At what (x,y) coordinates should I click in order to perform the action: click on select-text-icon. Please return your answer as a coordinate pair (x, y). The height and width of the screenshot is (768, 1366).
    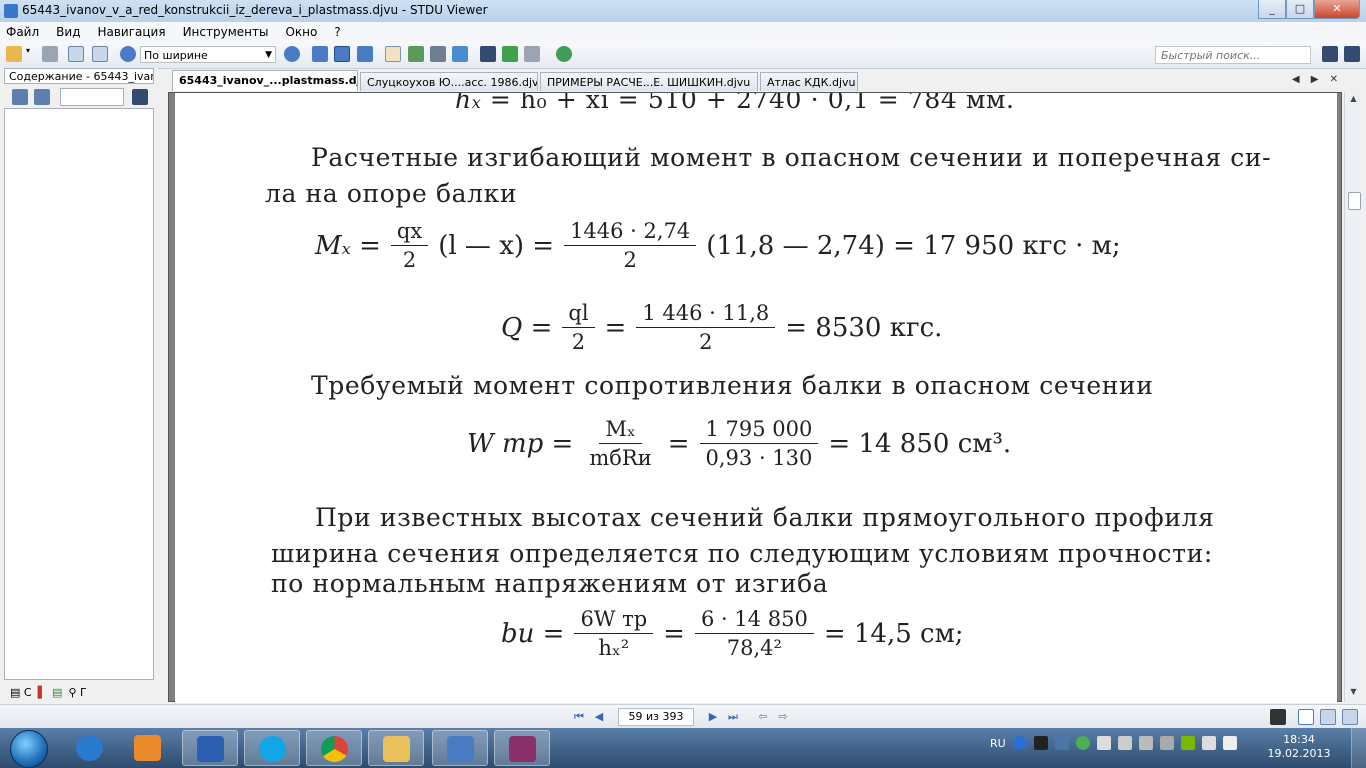
    Looking at the image, I should click on (438, 54).